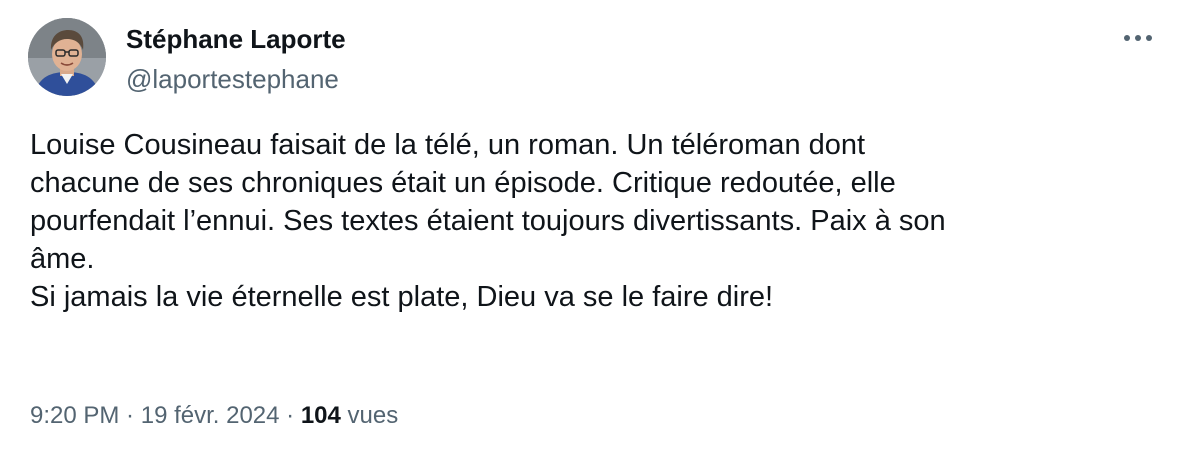 The image size is (1180, 460). I want to click on tweet-timestamp: 9:20 PM · 19 févr. 2024, so click(155, 415).